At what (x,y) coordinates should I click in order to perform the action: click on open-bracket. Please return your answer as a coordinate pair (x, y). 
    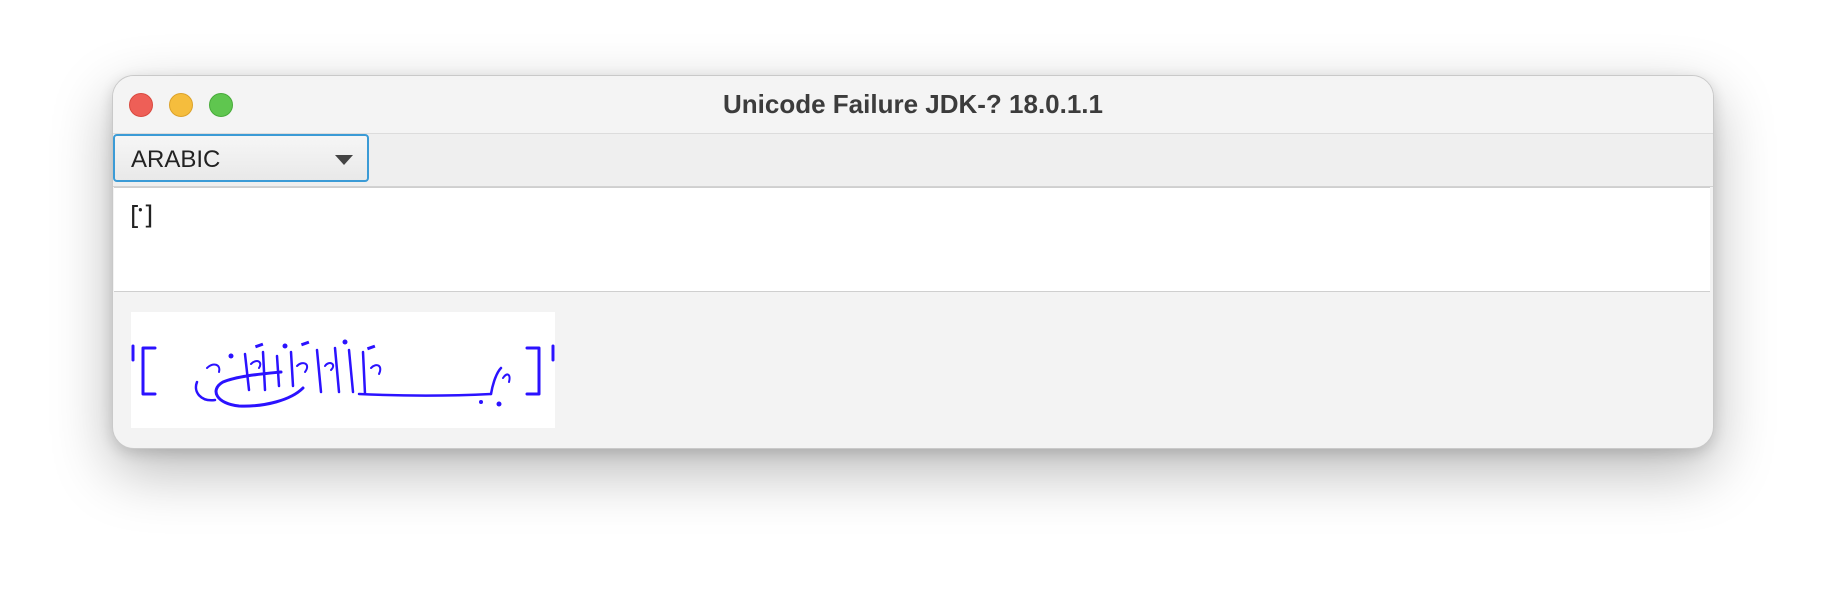
    Looking at the image, I should click on (149, 371).